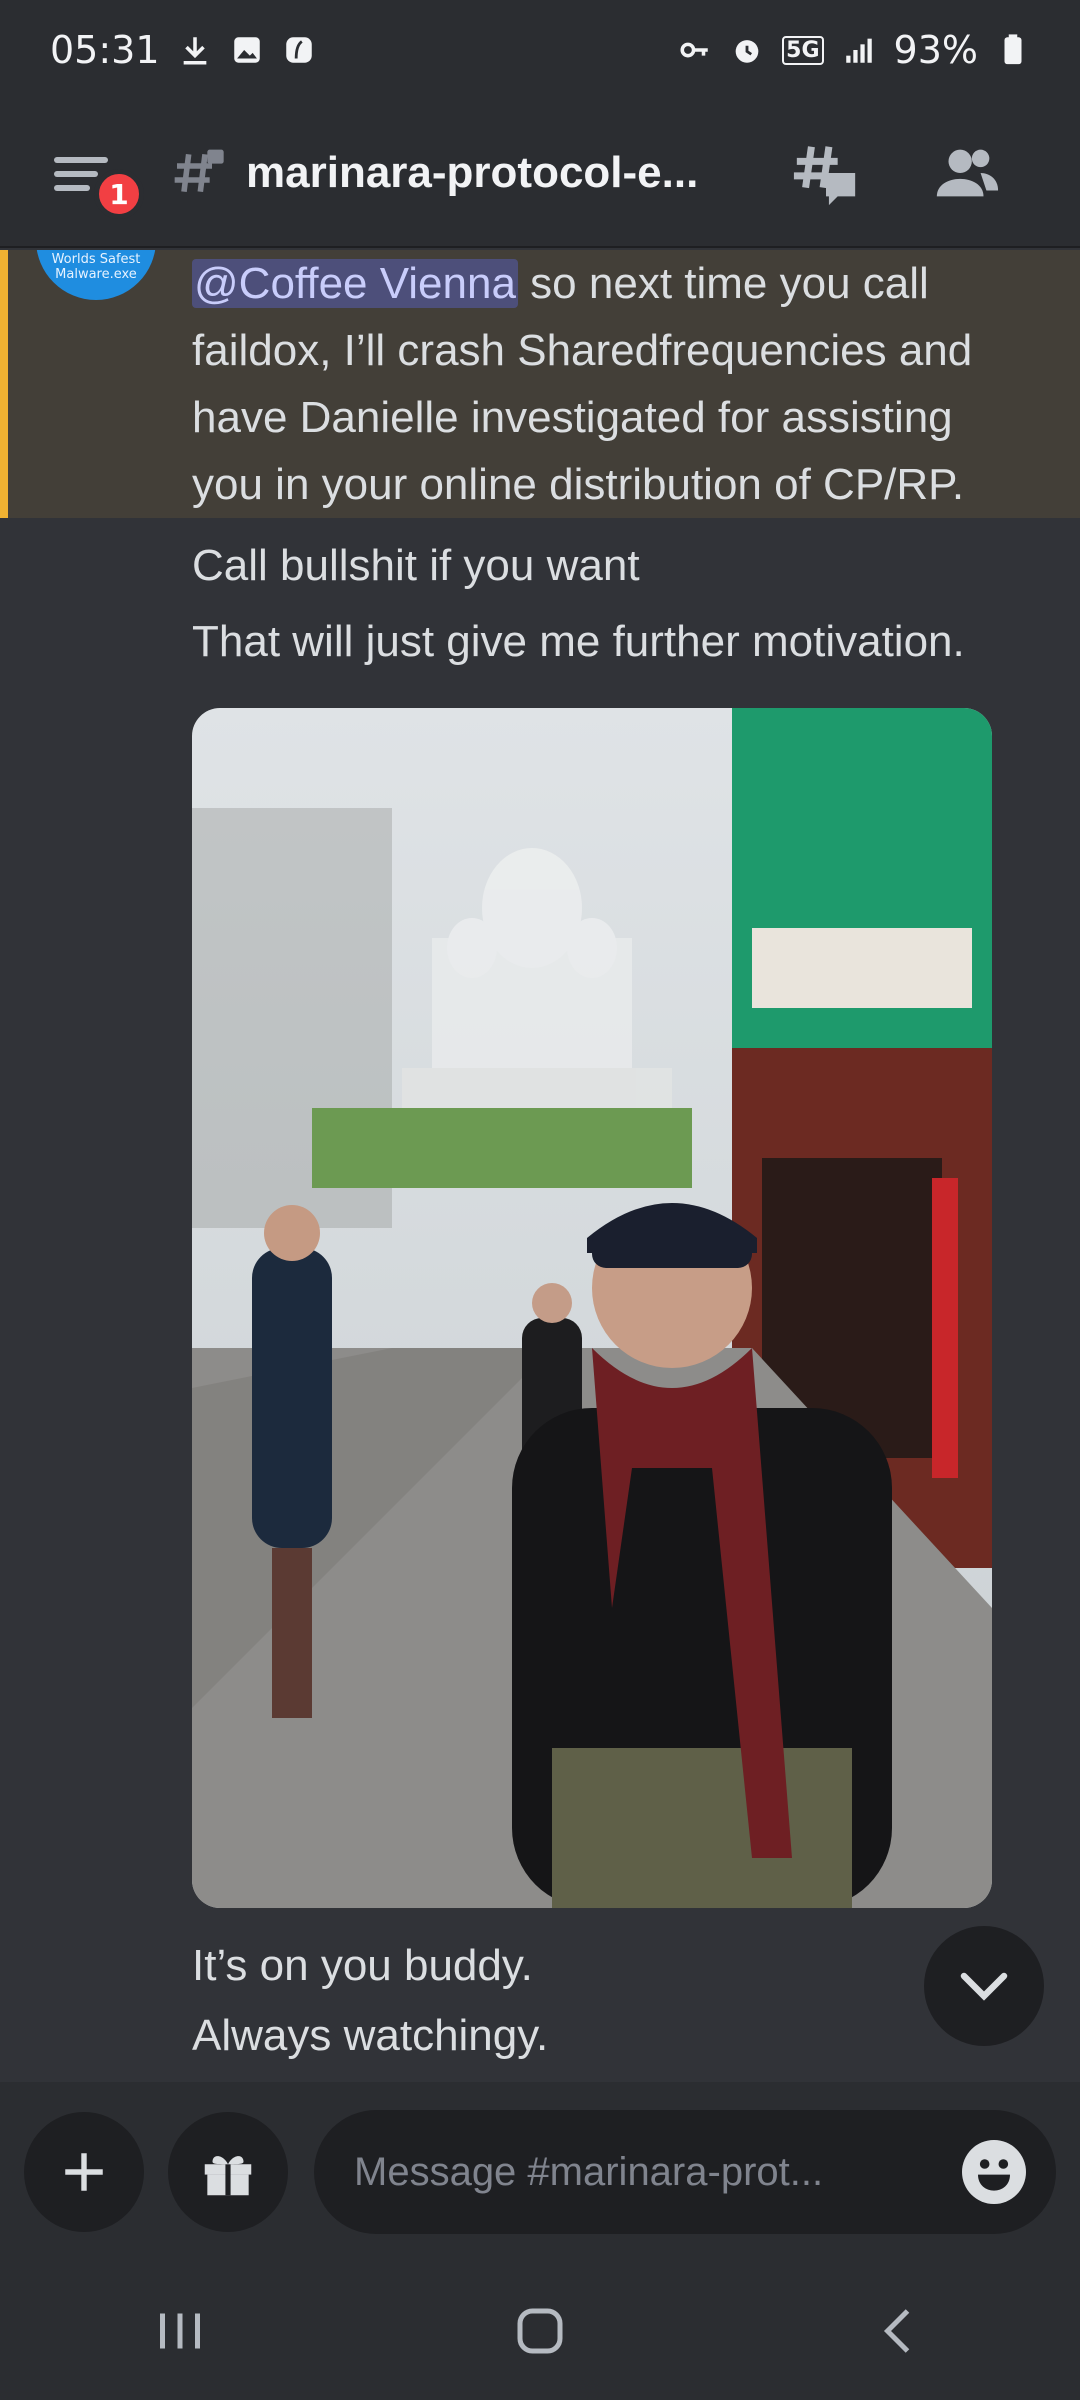  What do you see at coordinates (416, 565) in the screenshot?
I see `message-line: Call bullshit if you want` at bounding box center [416, 565].